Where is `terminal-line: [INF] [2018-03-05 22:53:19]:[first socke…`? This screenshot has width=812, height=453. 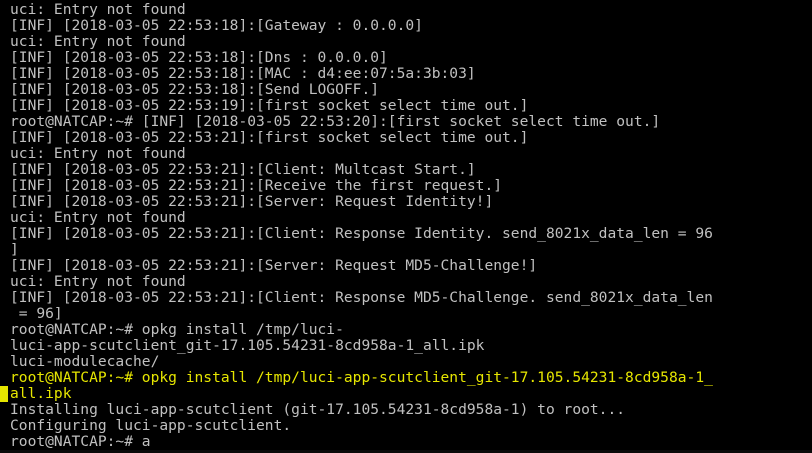 terminal-line: [INF] [2018-03-05 22:53:19]:[first socke… is located at coordinates (269, 106).